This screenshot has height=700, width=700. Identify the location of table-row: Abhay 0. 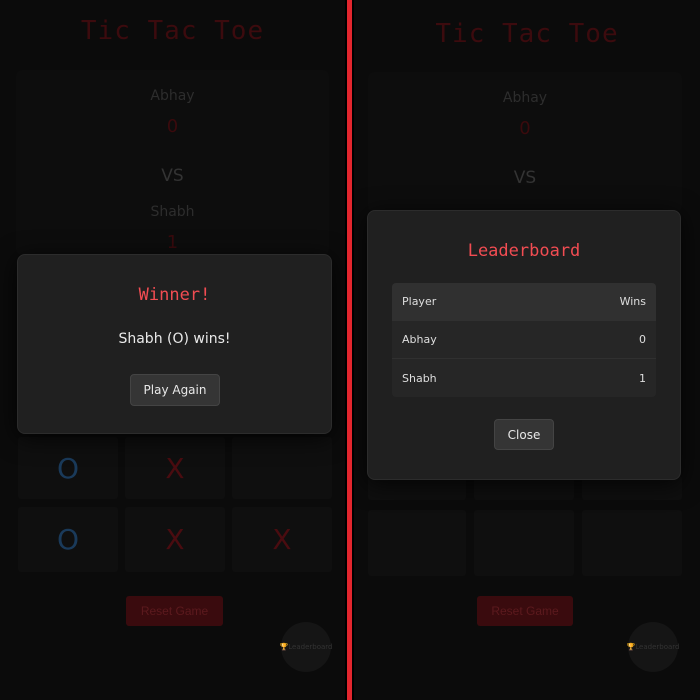
(524, 340).